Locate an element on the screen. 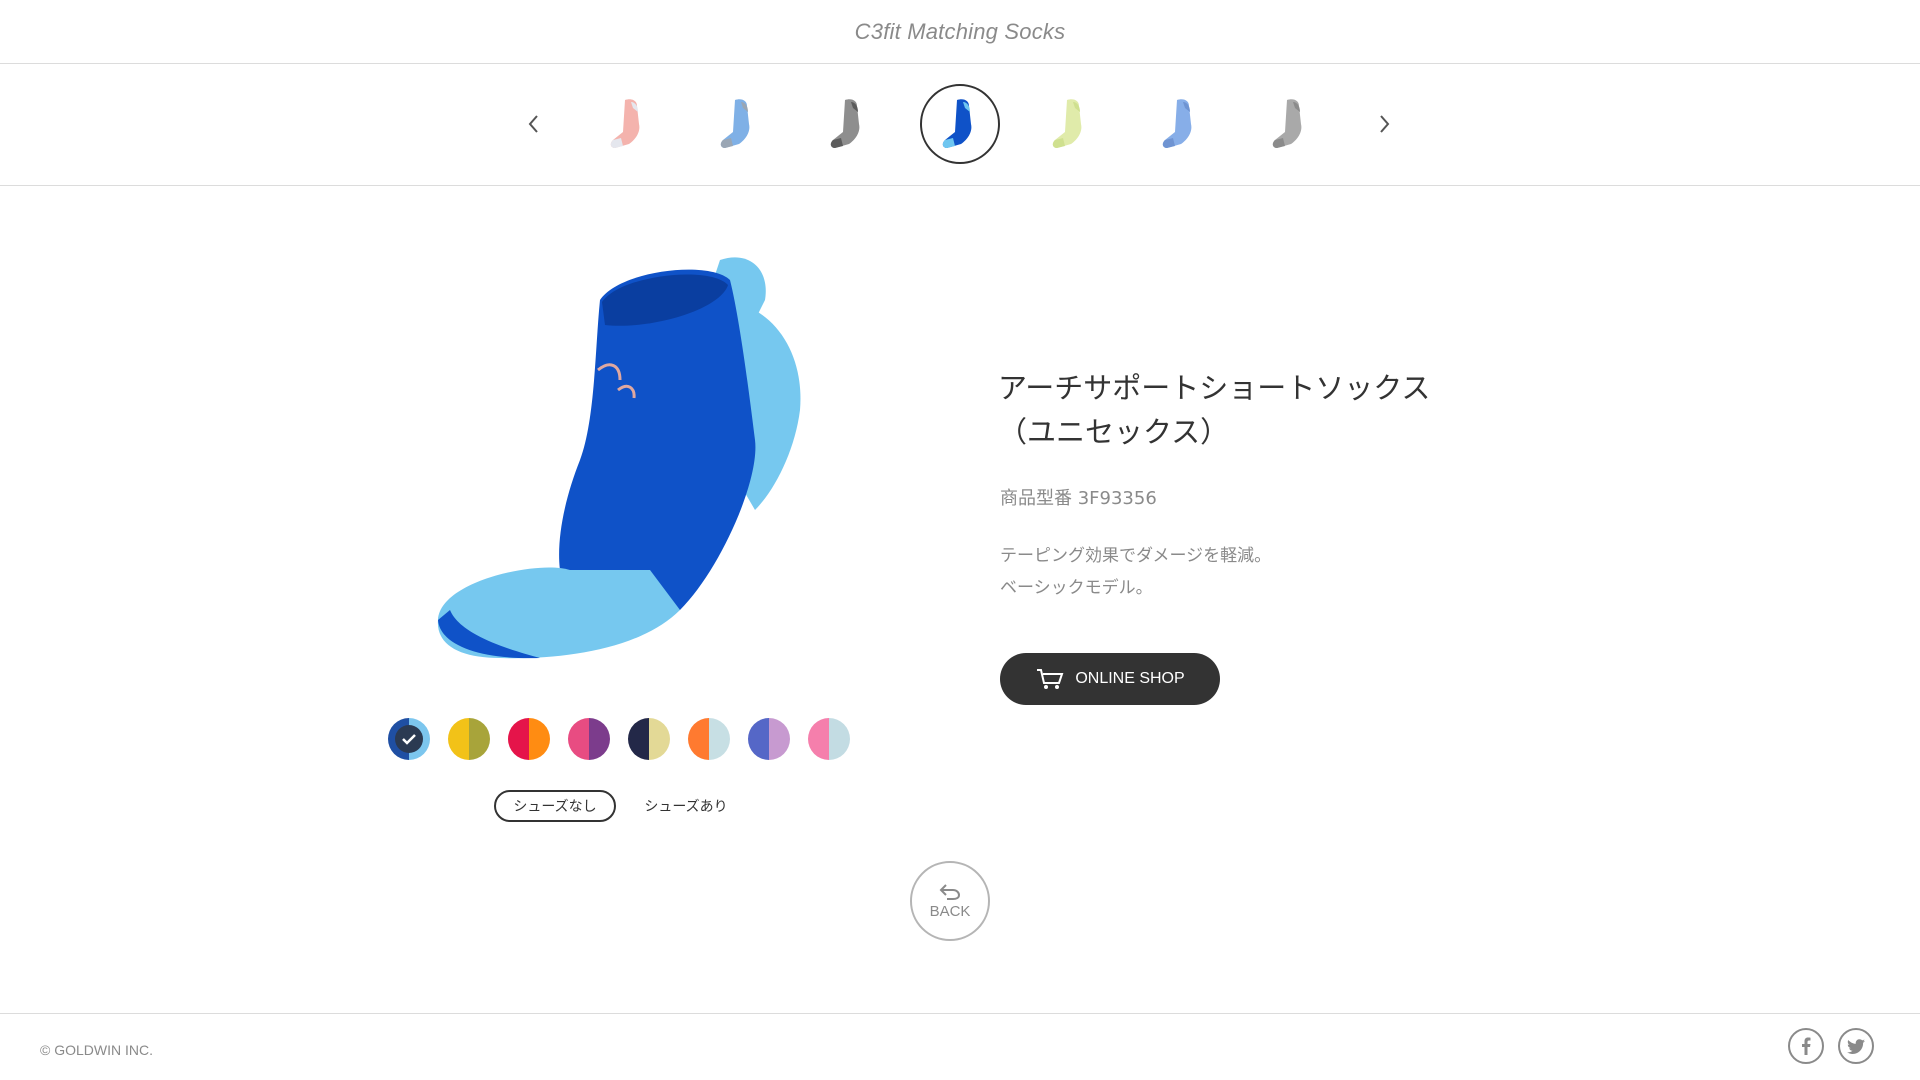 The image size is (1920, 1080). color-swatches is located at coordinates (624, 739).